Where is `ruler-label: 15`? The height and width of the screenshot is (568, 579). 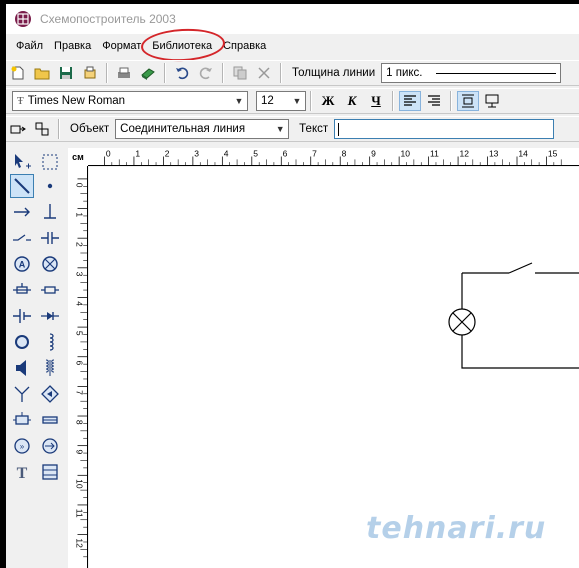
ruler-label: 15 is located at coordinates (553, 154).